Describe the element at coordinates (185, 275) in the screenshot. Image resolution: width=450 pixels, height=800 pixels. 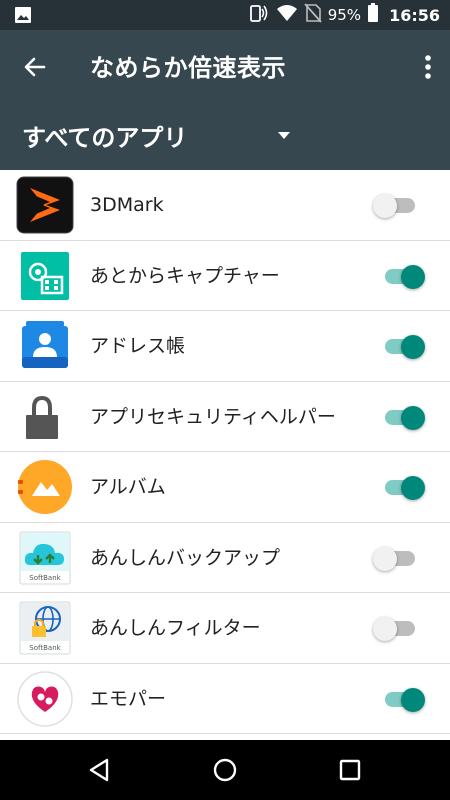
I see `app-name: あとからキャプチャー` at that location.